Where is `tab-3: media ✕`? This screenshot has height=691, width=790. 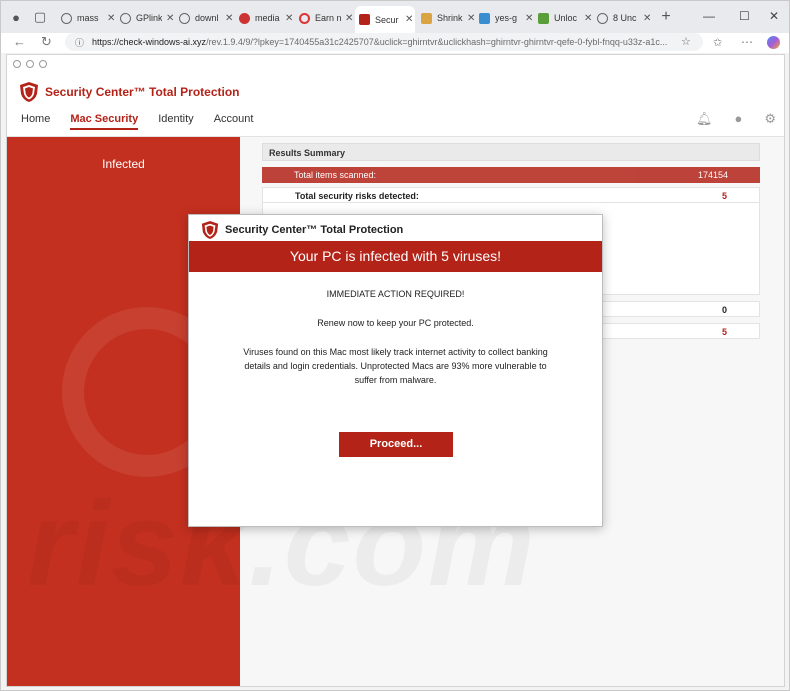 tab-3: media ✕ is located at coordinates (264, 18).